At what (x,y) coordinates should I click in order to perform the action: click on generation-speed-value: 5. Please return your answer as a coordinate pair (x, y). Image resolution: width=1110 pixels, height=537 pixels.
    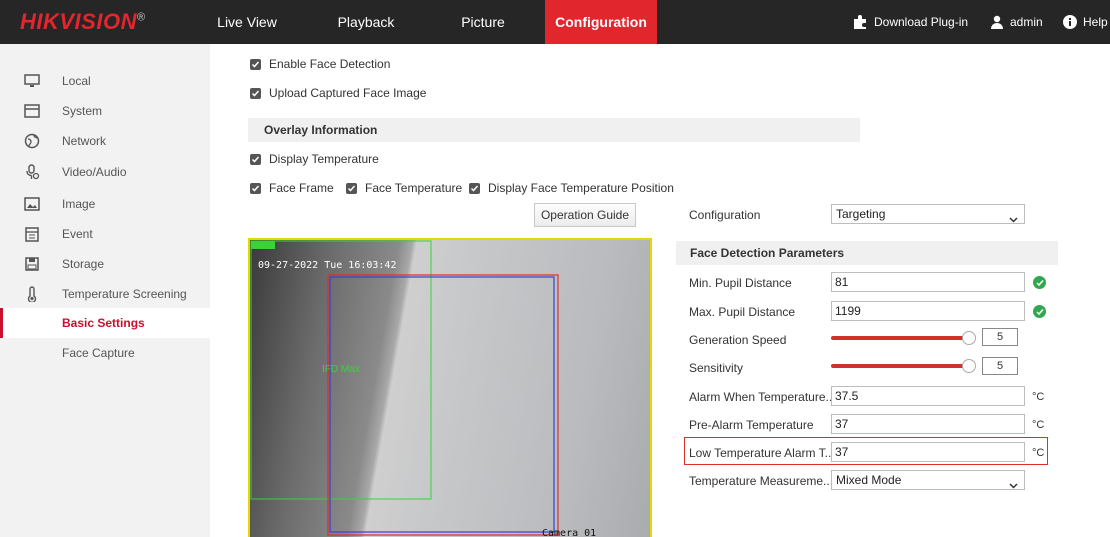
    Looking at the image, I should click on (1000, 337).